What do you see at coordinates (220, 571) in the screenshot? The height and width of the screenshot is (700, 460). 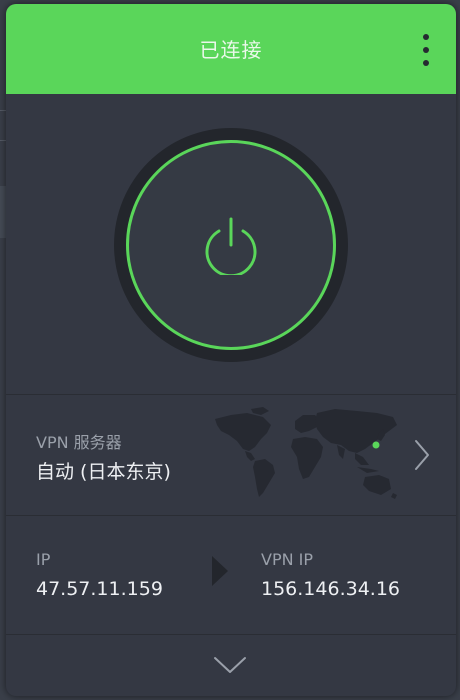 I see `arrow-right-icon` at bounding box center [220, 571].